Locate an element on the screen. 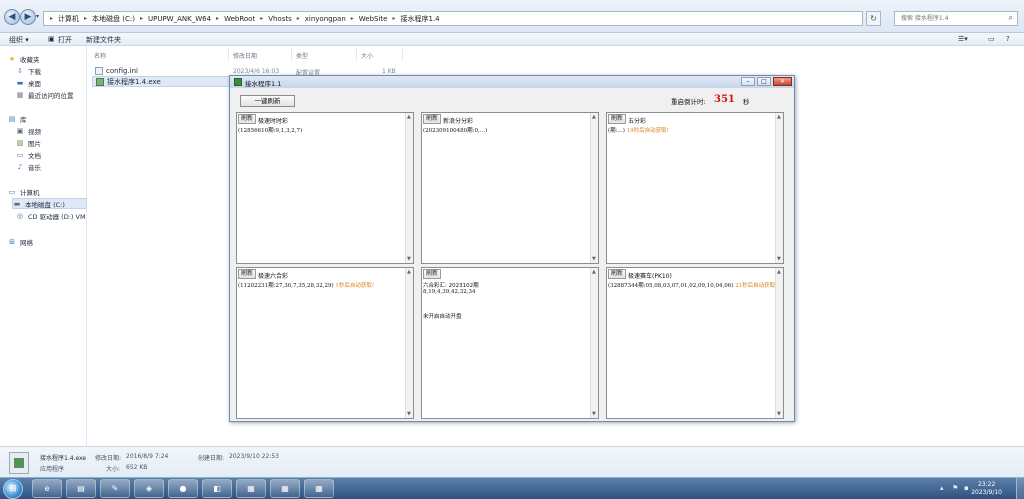 The image size is (1024, 499). recent-places-icon: ▦ is located at coordinates (20, 94).